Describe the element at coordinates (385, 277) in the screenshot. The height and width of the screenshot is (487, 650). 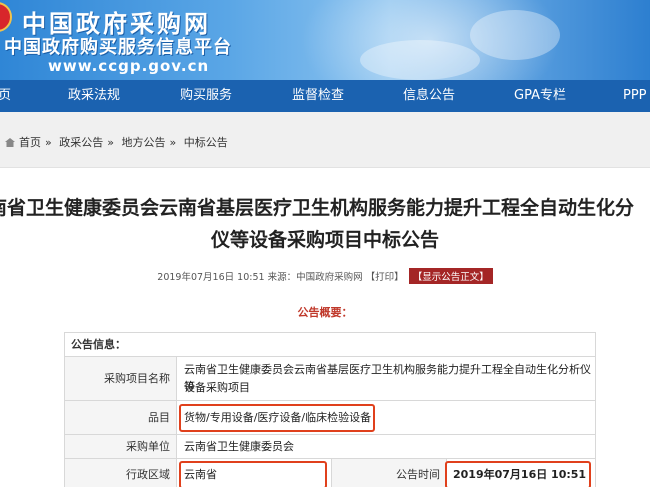
I see `print-link: 【打印】` at that location.